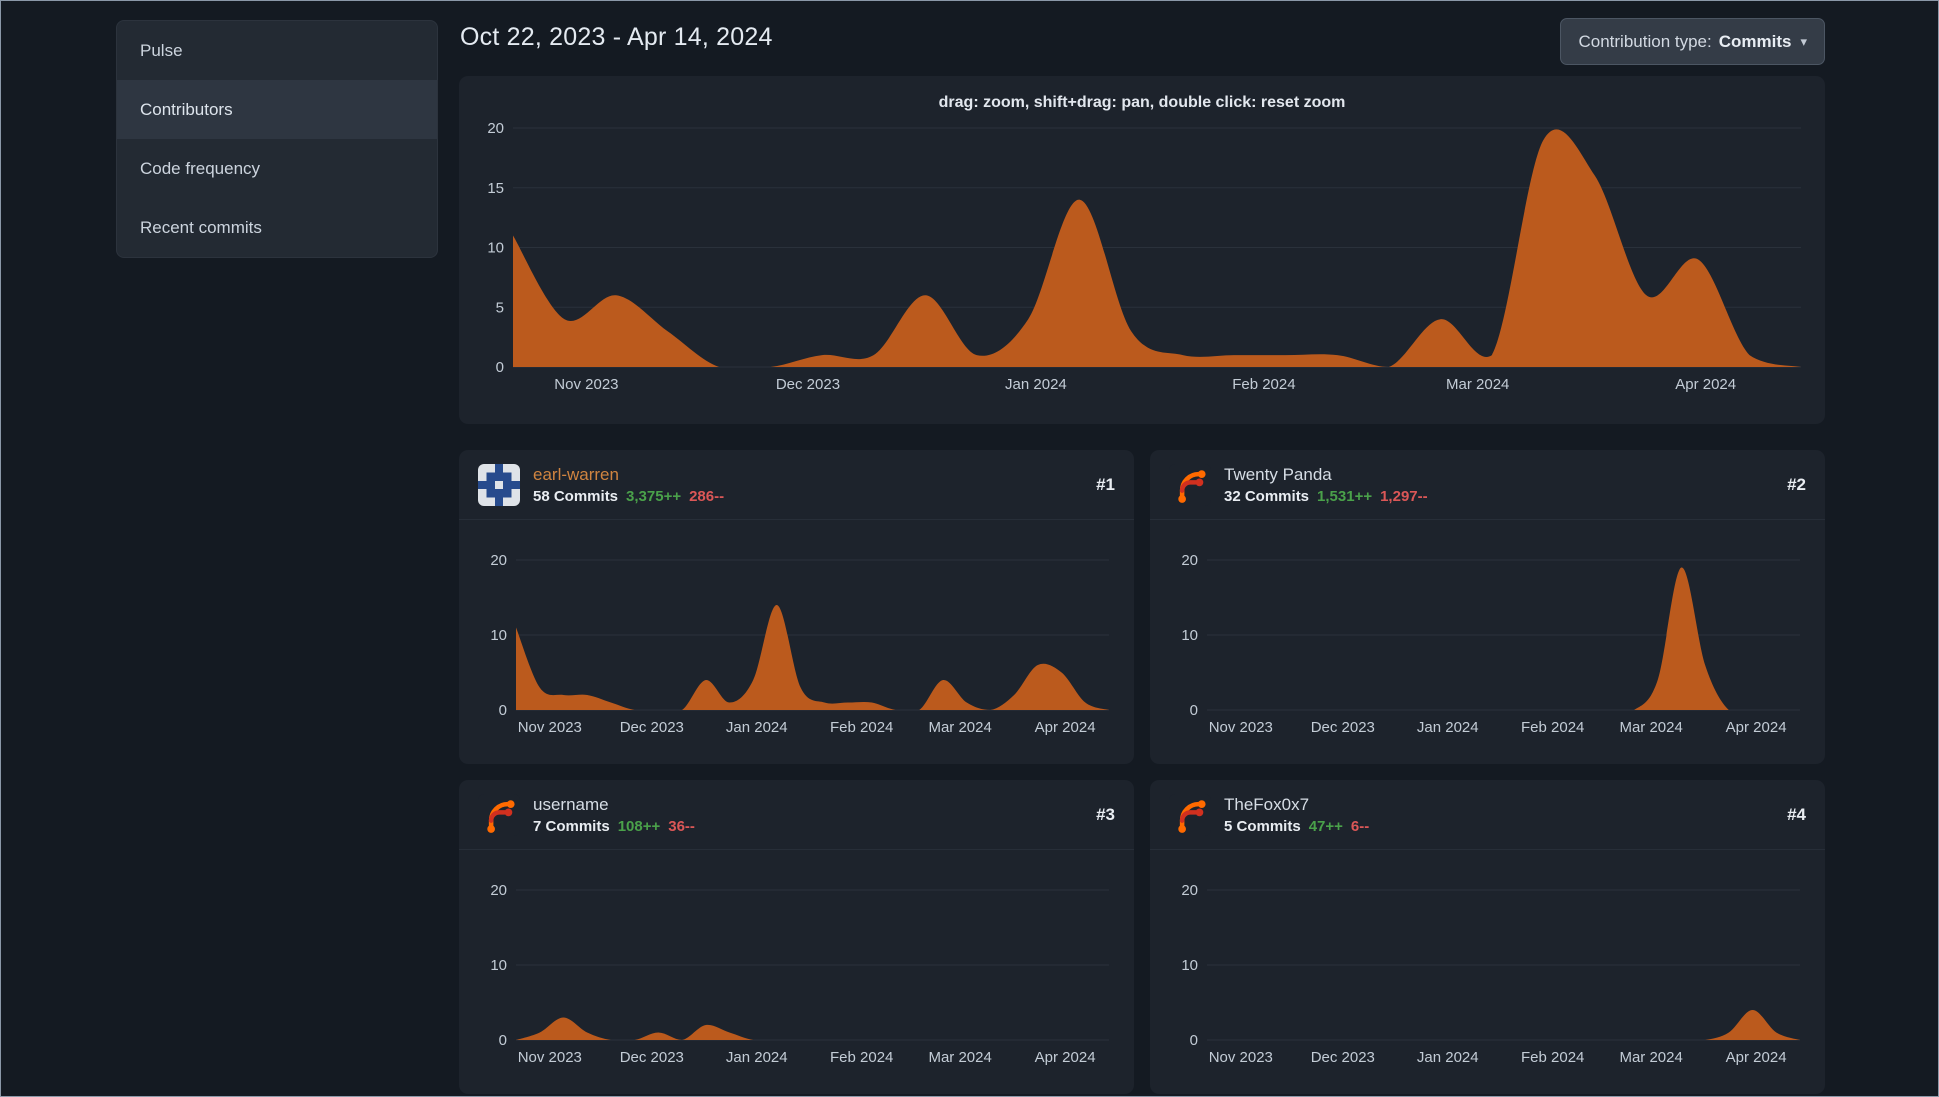  I want to click on sidebar-item-contributors: Contributors, so click(277, 109).